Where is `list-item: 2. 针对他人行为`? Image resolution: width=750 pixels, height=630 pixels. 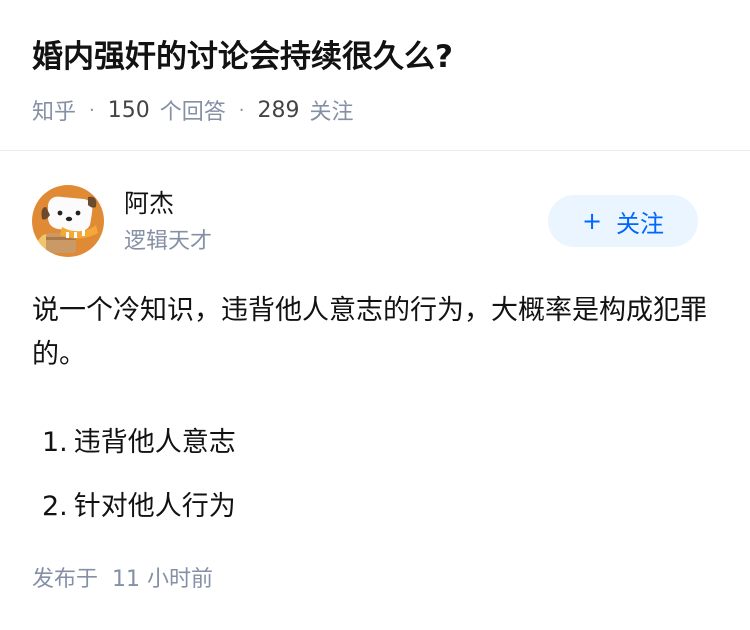 list-item: 2. 针对他人行为 is located at coordinates (139, 517).